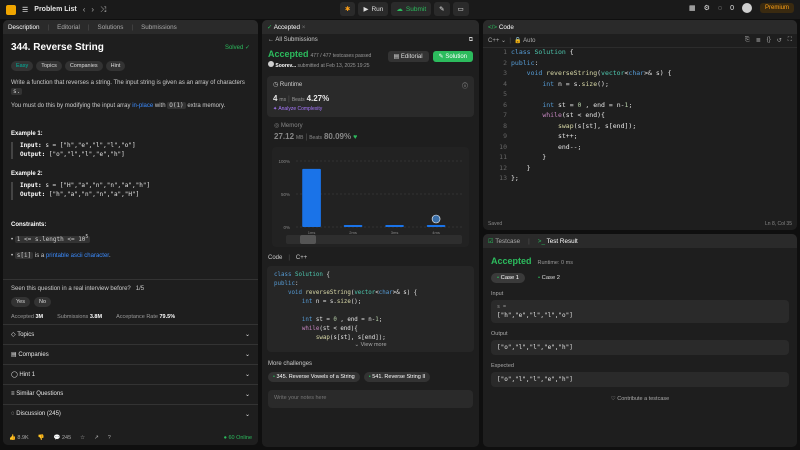 The image size is (800, 450). Describe the element at coordinates (436, 219) in the screenshot. I see `your-submission-marker` at that location.